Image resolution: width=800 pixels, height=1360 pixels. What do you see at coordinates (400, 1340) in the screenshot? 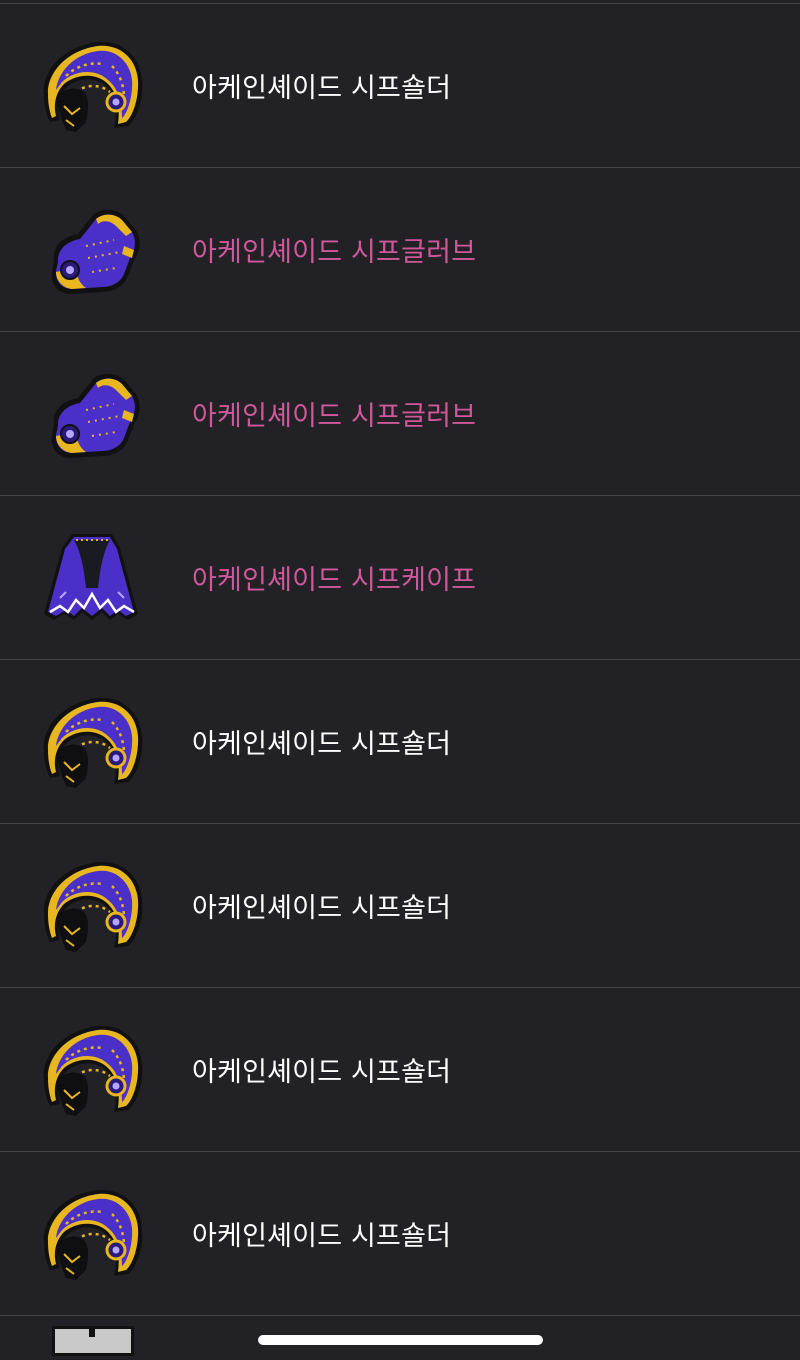
I see `home-indicator` at bounding box center [400, 1340].